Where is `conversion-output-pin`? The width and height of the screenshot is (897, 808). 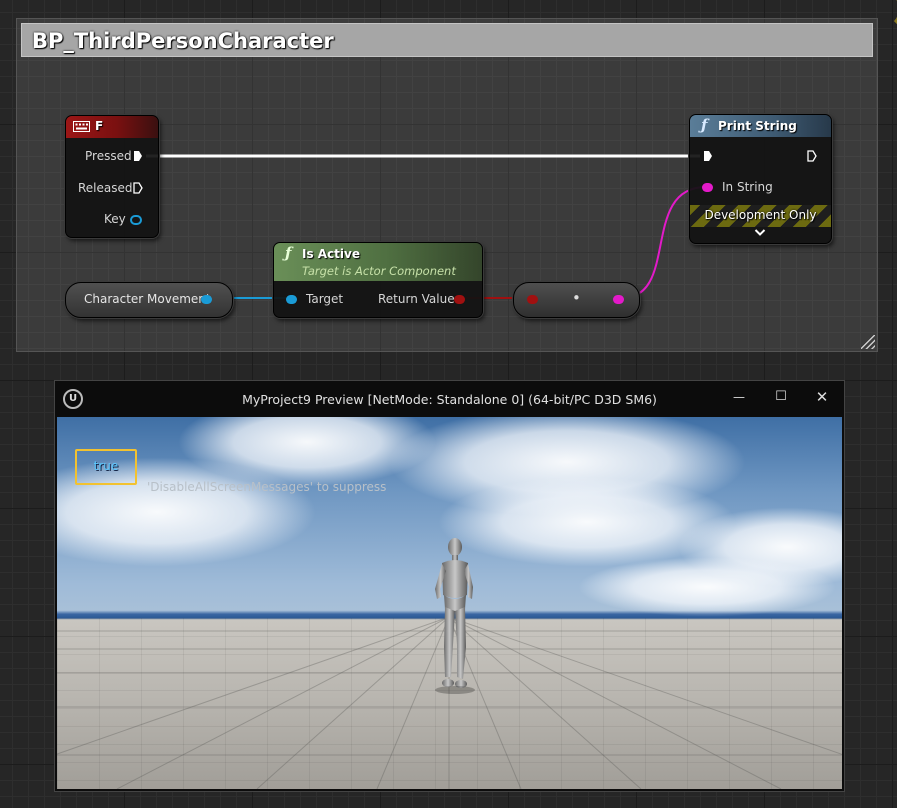
conversion-output-pin is located at coordinates (618, 299).